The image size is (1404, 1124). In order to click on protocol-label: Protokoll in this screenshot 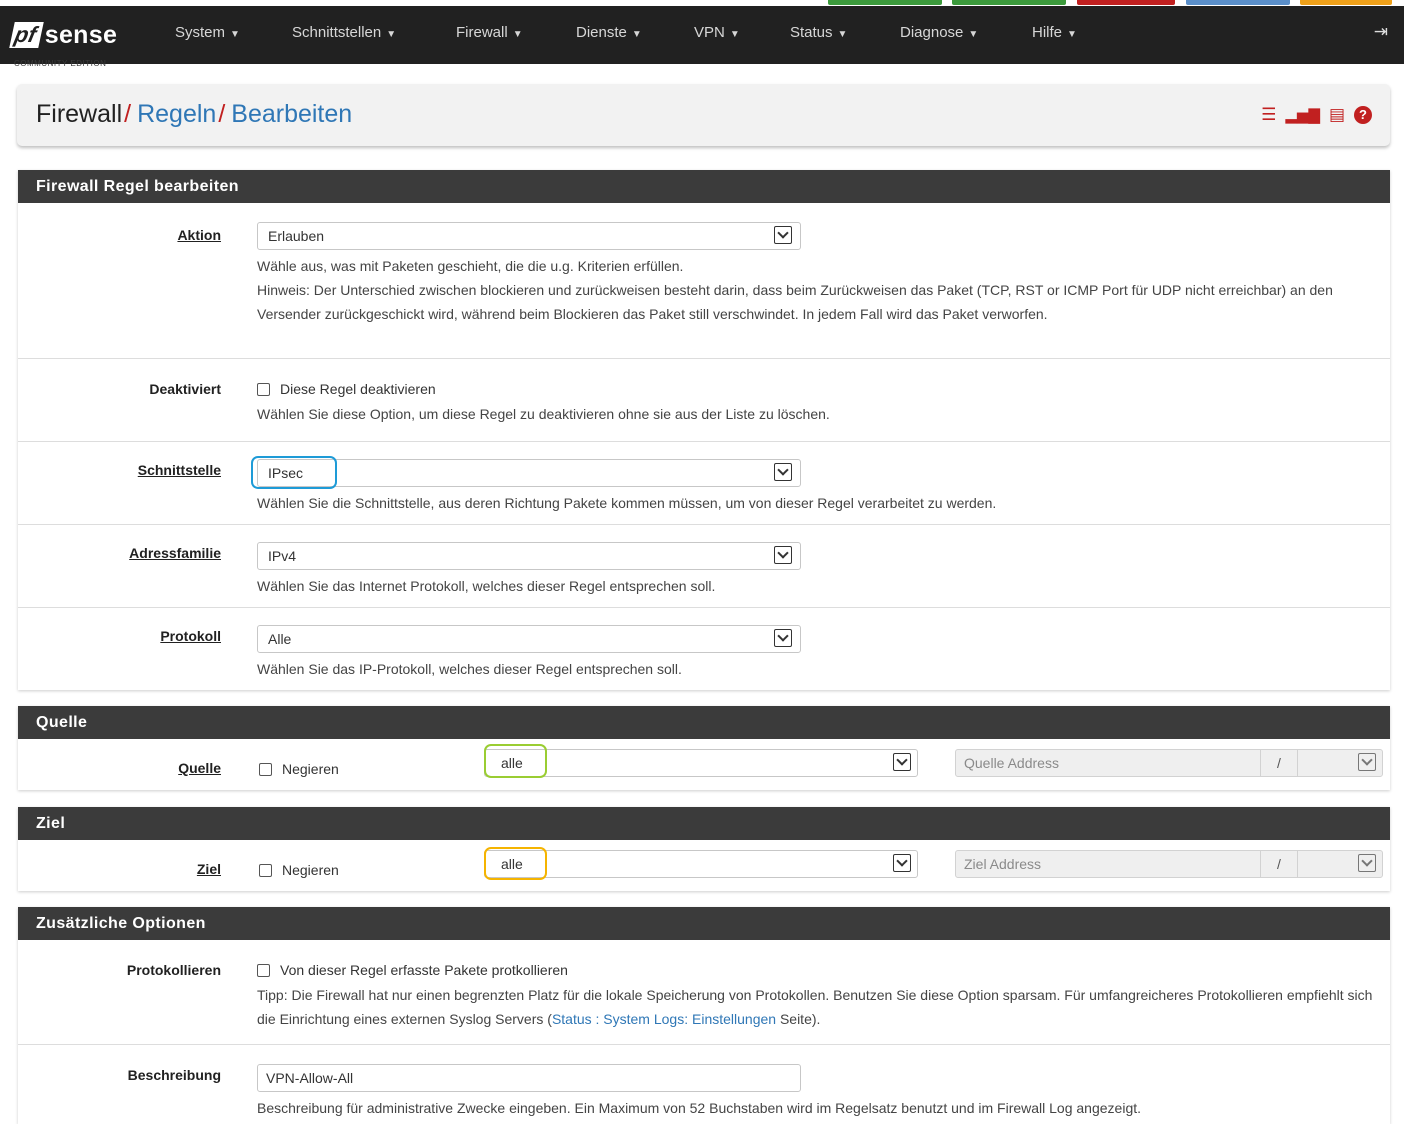, I will do `click(190, 636)`.